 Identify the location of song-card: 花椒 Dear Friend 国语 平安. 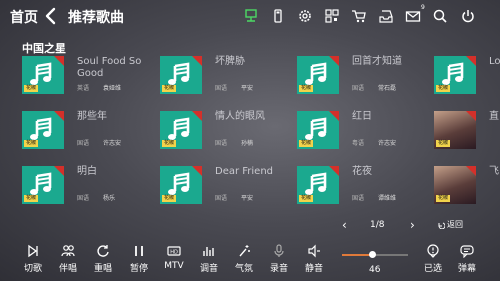
(226, 188).